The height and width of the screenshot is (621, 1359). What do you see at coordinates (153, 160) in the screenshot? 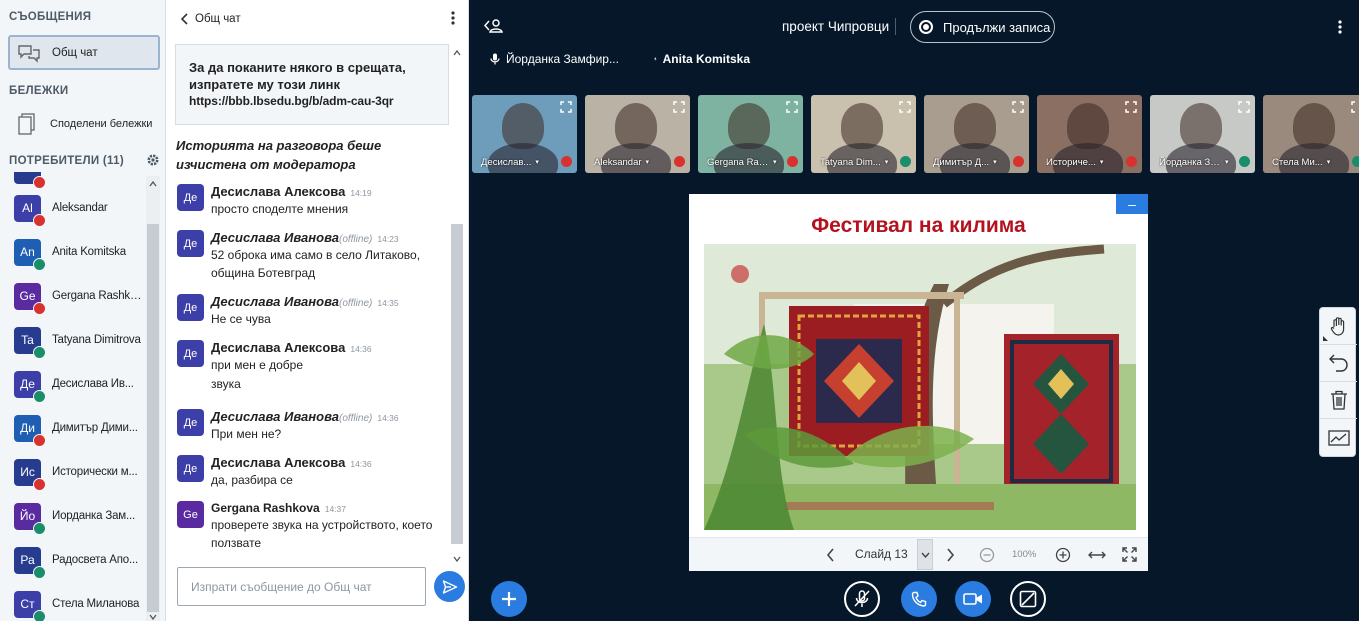
I see `gear-icon` at bounding box center [153, 160].